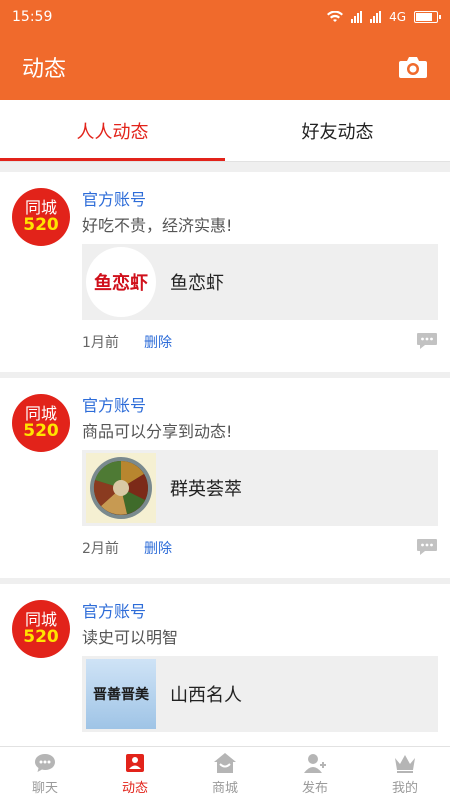 This screenshot has width=450, height=800. I want to click on page-title: 动态, so click(44, 69).